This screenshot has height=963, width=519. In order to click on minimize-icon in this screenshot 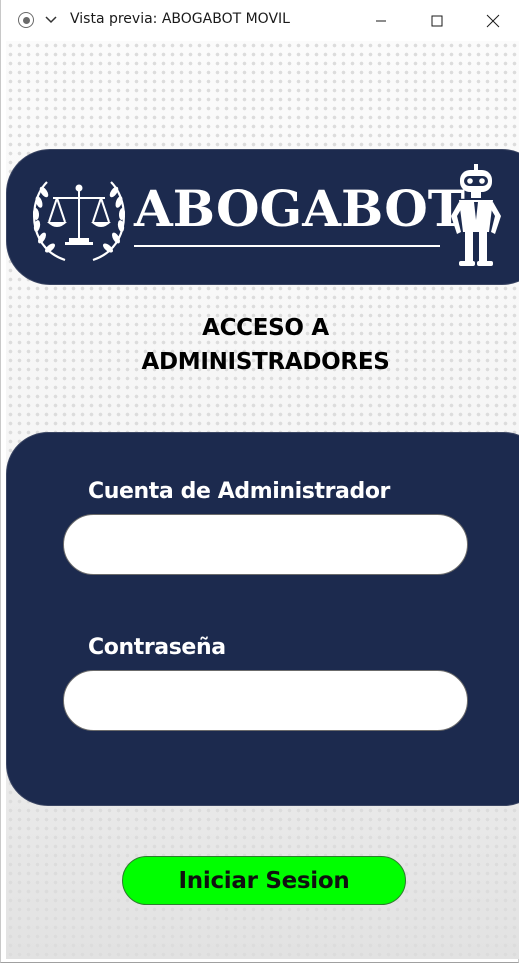, I will do `click(381, 20)`.